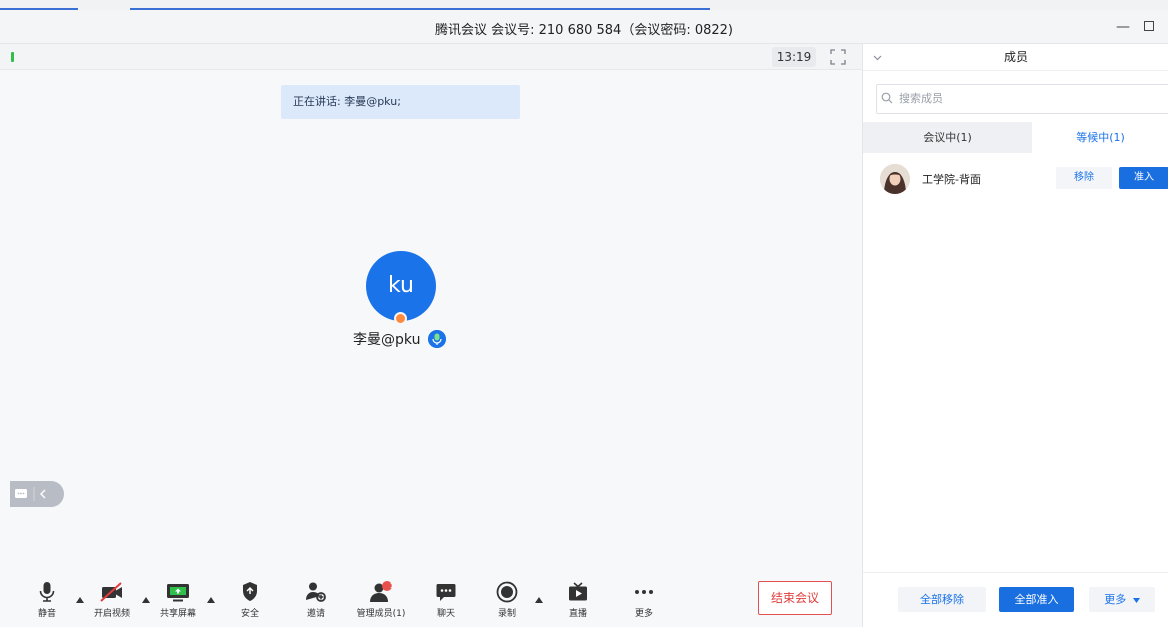  I want to click on participant-name: 李曼@pku, so click(387, 340).